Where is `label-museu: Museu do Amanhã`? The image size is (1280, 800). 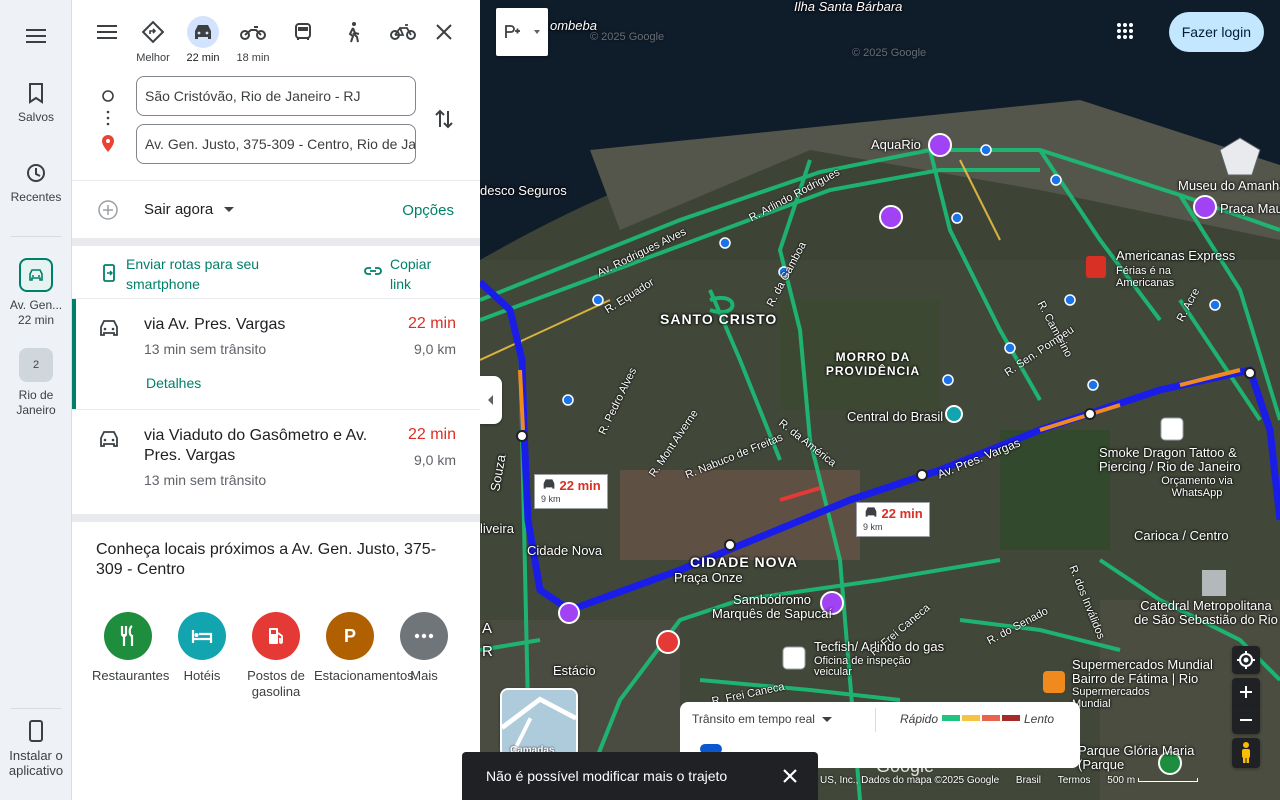 label-museu: Museu do Amanhã is located at coordinates (1229, 185).